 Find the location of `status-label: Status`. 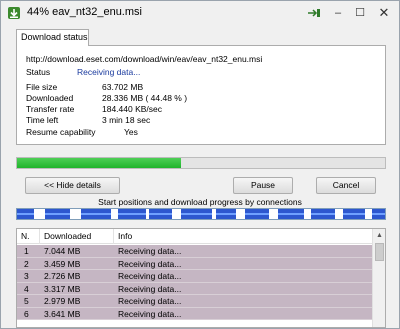

status-label: Status is located at coordinates (38, 72).